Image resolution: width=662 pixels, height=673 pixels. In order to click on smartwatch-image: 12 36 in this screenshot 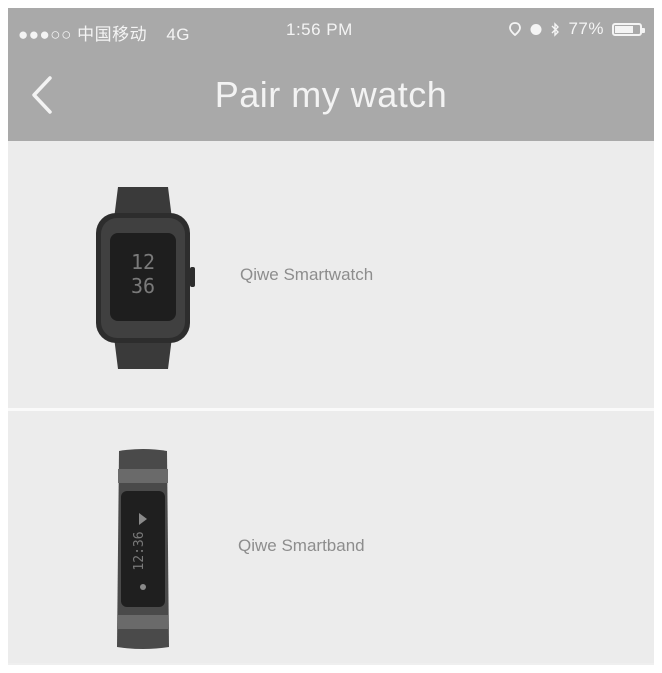, I will do `click(145, 278)`.